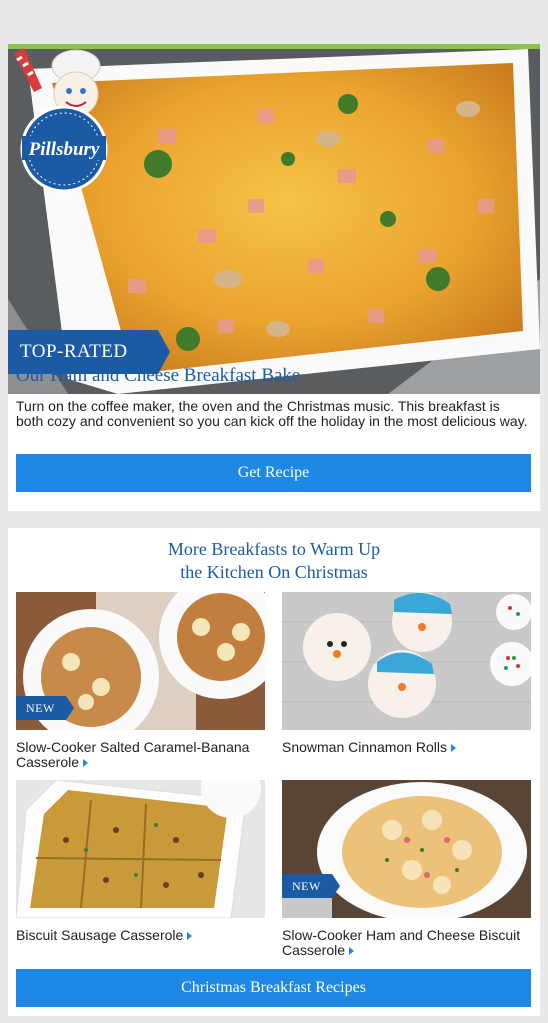  Describe the element at coordinates (99, 935) in the screenshot. I see `recipe-tile-title: Biscuit Sausage Casserole` at that location.